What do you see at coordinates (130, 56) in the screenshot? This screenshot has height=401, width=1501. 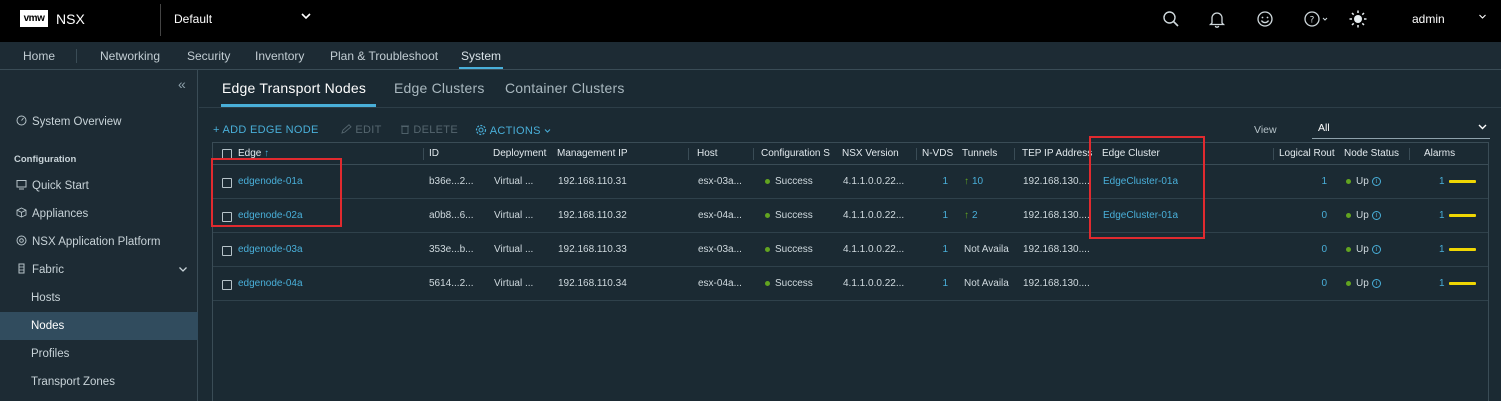 I see `nav-networking: Networking` at bounding box center [130, 56].